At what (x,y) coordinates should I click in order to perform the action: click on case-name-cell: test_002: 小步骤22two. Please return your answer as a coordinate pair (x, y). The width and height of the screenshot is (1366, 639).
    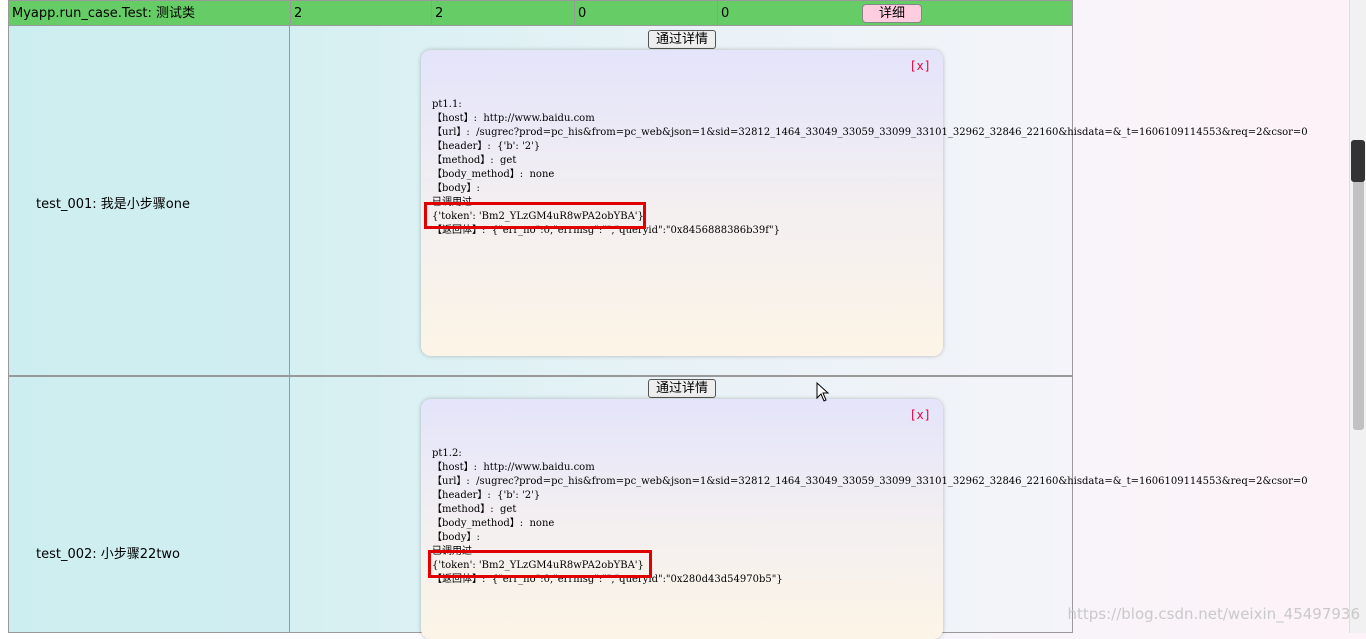
    Looking at the image, I should click on (149, 504).